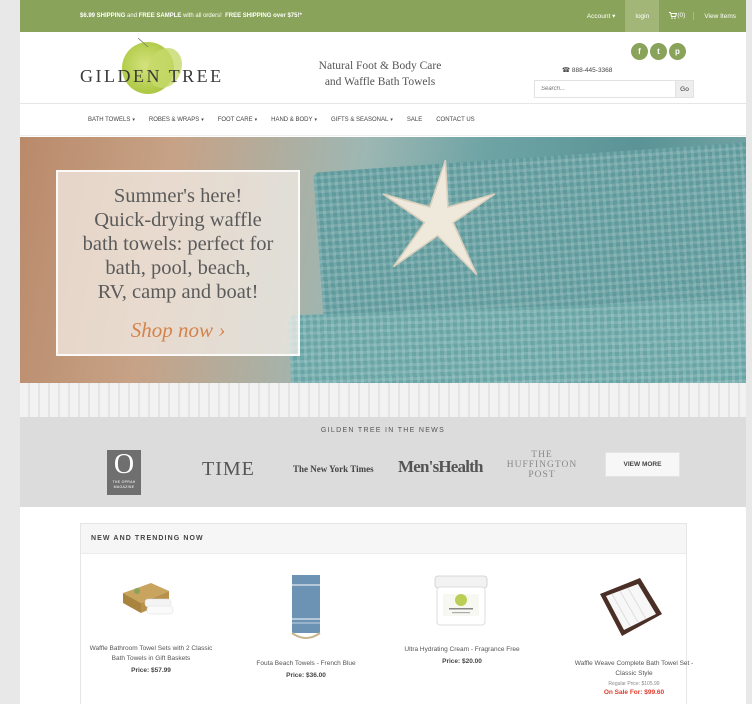 This screenshot has width=752, height=704. Describe the element at coordinates (685, 89) in the screenshot. I see `search-go-button: Go` at that location.